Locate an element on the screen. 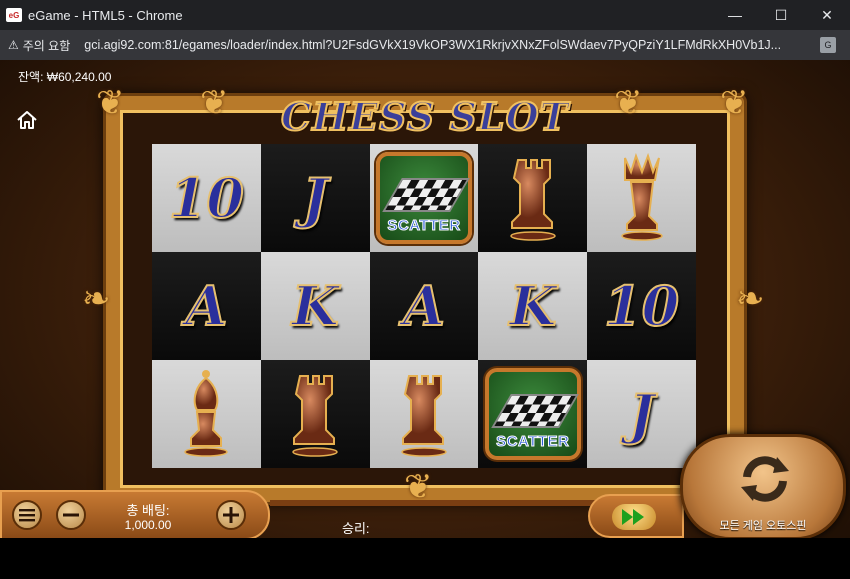 The width and height of the screenshot is (850, 579). plus-icon is located at coordinates (231, 515).